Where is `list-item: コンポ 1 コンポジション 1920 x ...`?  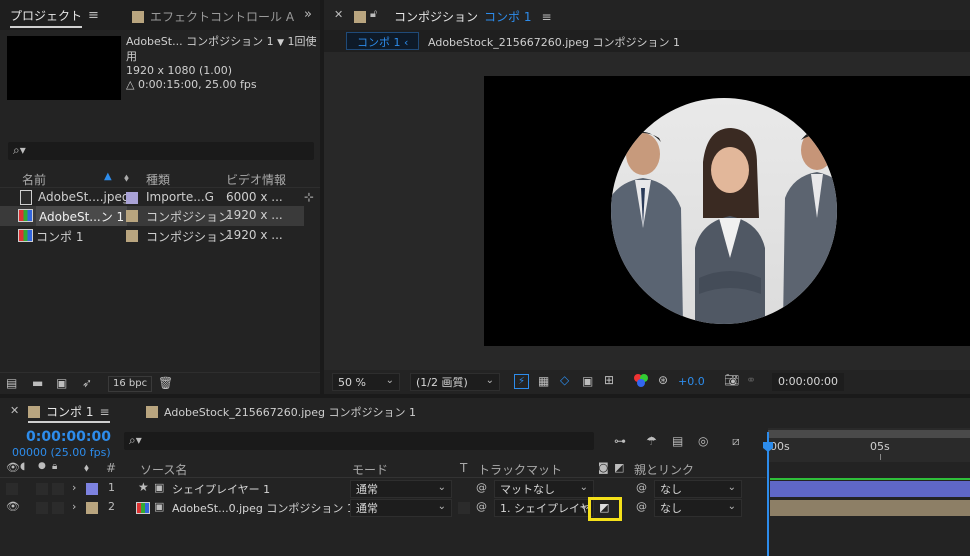 list-item: コンポ 1 コンポジション 1920 x ... is located at coordinates (152, 236).